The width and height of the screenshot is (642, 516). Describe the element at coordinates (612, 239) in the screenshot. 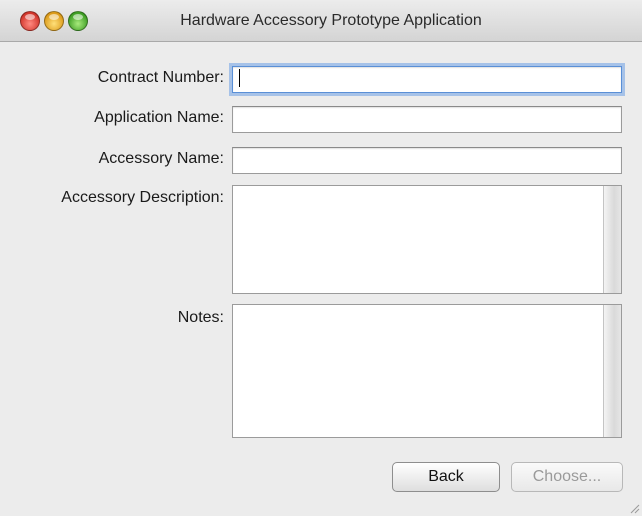

I see `accessory-description-scrollbar` at that location.